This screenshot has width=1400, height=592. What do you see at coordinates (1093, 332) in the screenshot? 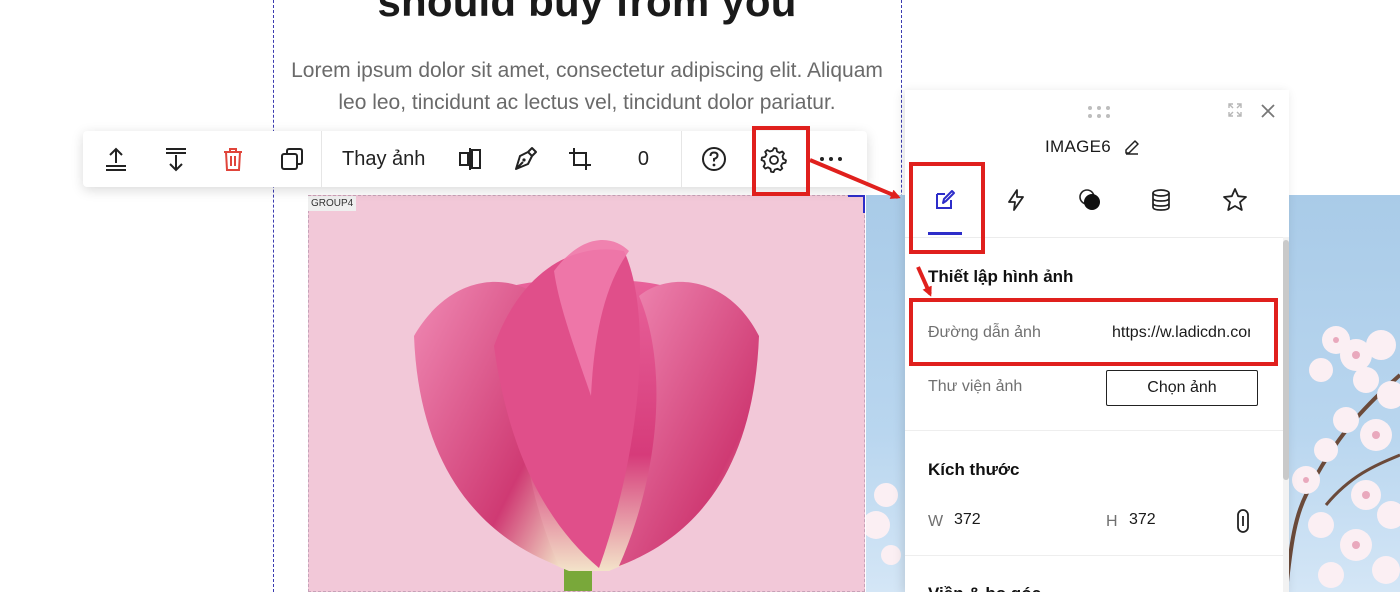
I see `image-url-highlight-box` at bounding box center [1093, 332].